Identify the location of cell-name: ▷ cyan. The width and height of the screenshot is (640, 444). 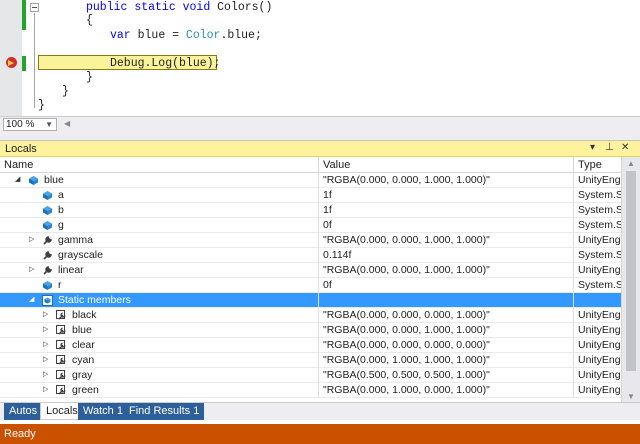
(159, 360).